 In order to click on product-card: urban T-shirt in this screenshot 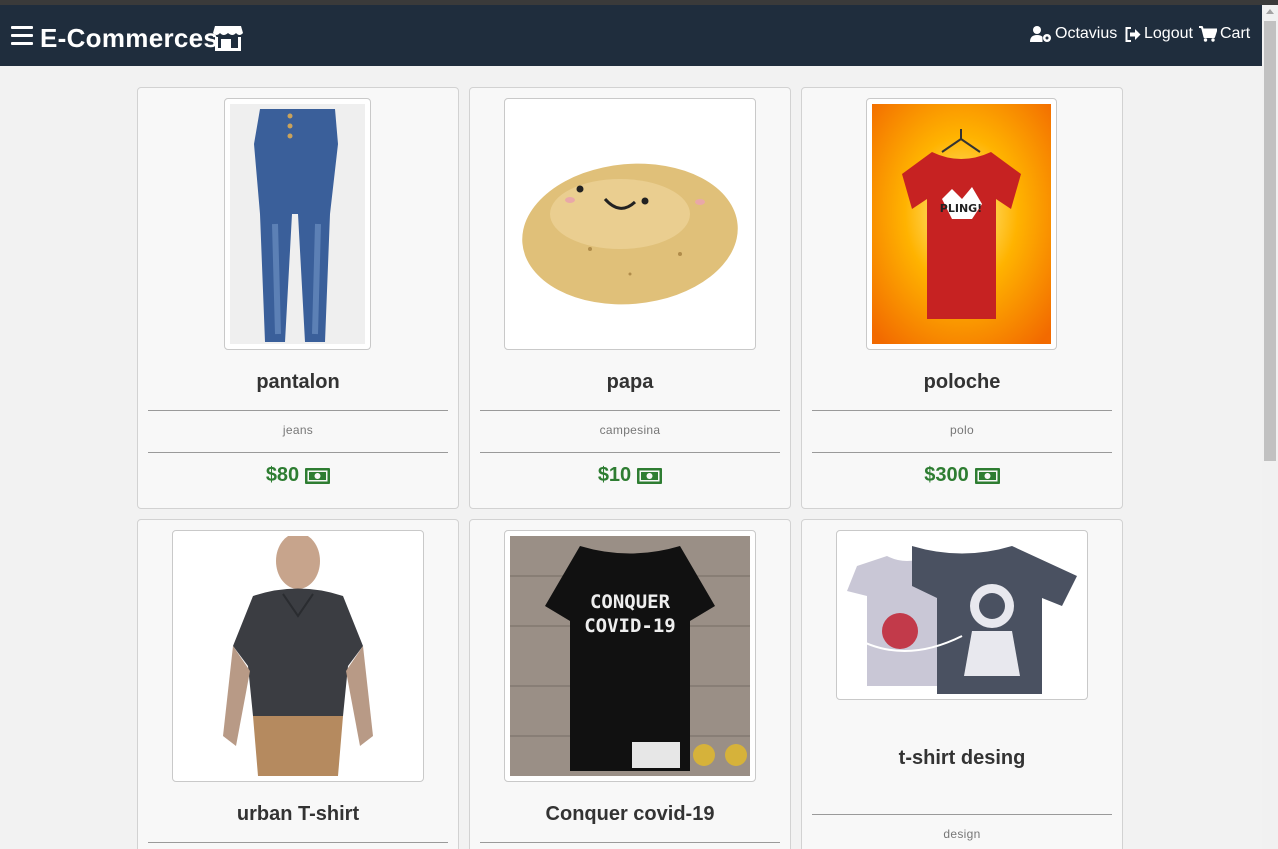, I will do `click(298, 684)`.